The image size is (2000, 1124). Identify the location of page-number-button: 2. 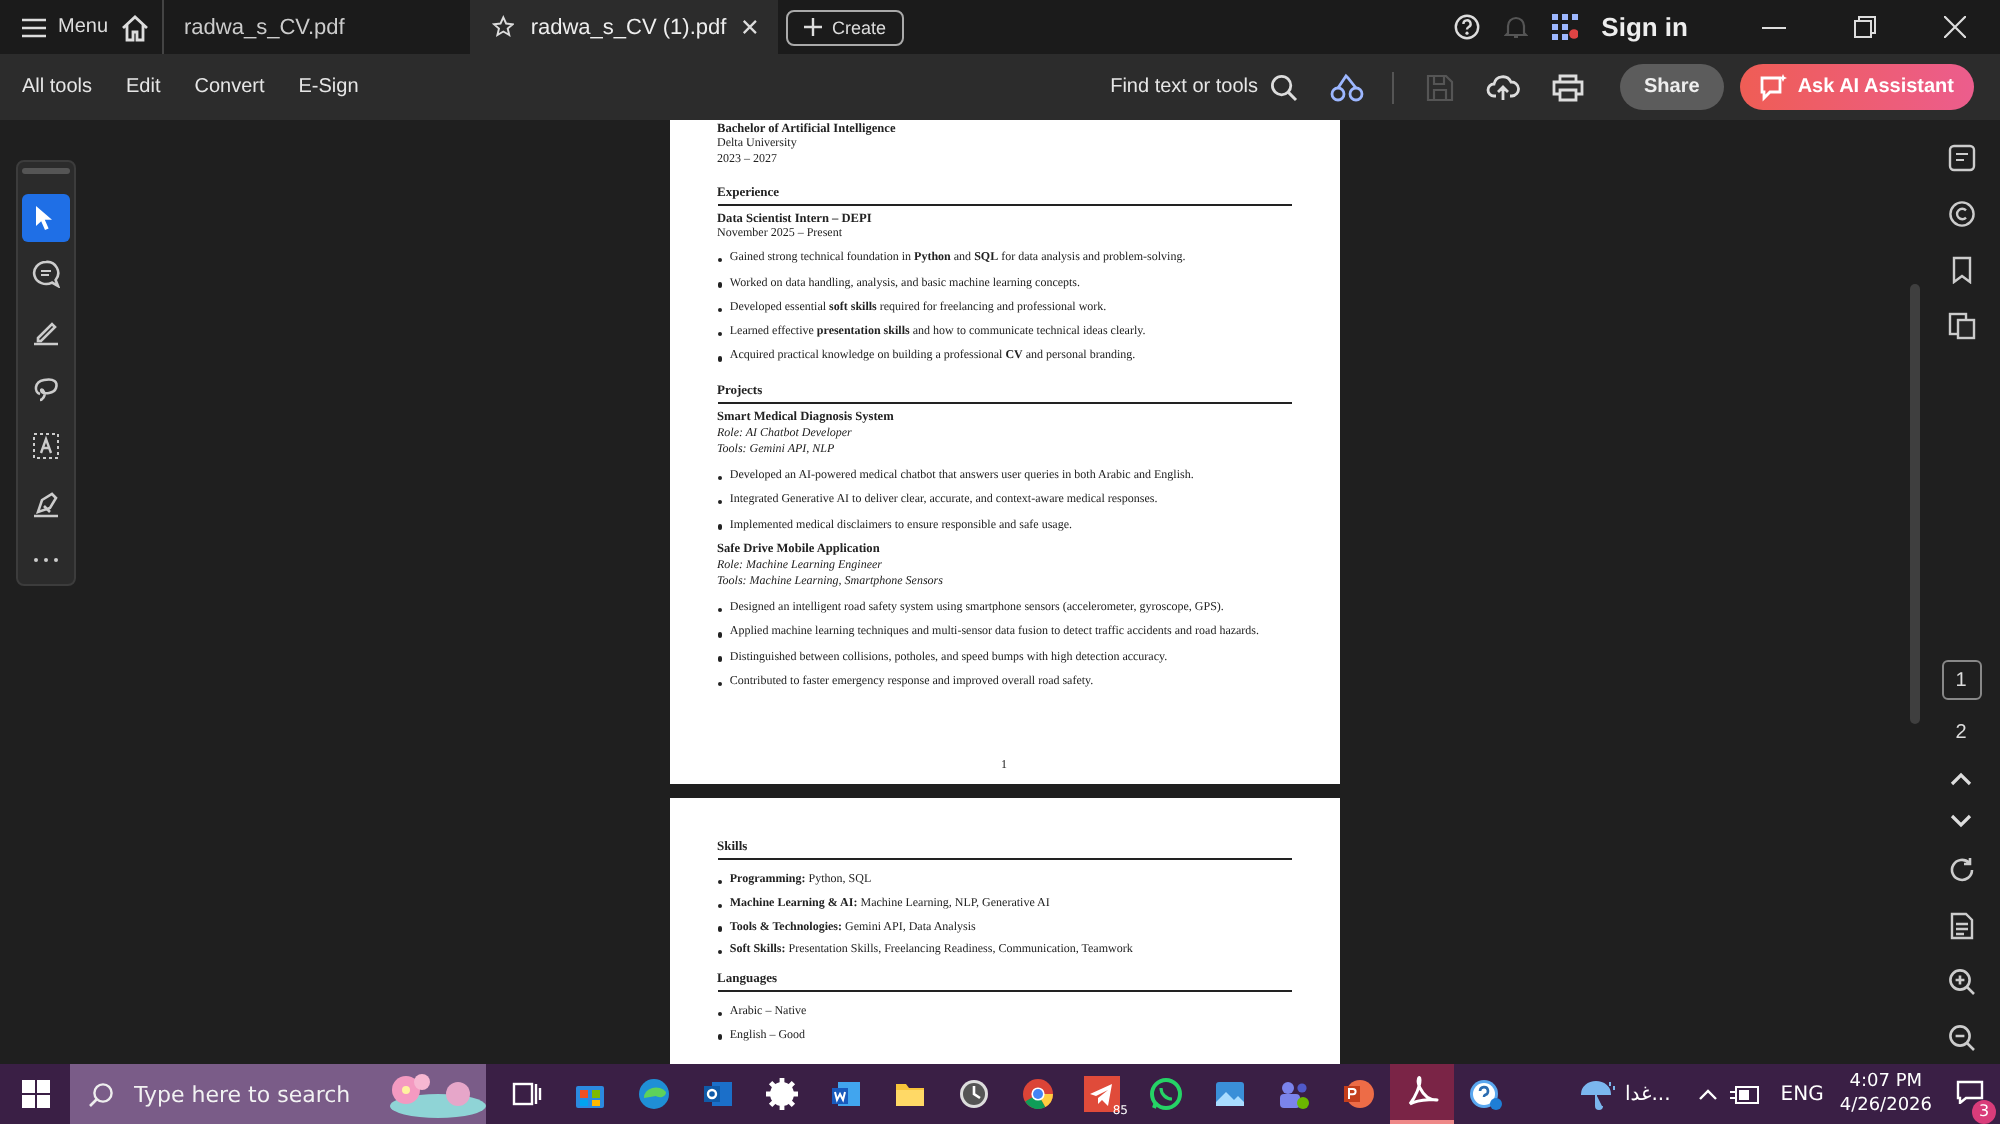
(1961, 732).